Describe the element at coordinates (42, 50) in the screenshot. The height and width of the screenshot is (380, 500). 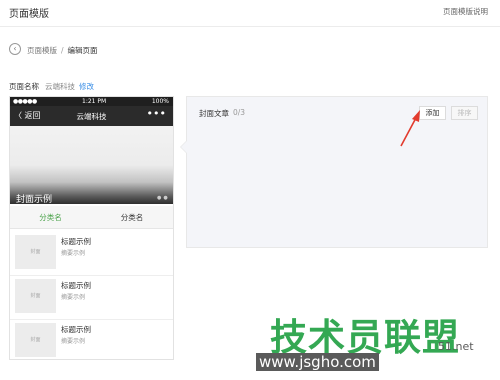
I see `breadcrumb-parent: 页面模版` at that location.